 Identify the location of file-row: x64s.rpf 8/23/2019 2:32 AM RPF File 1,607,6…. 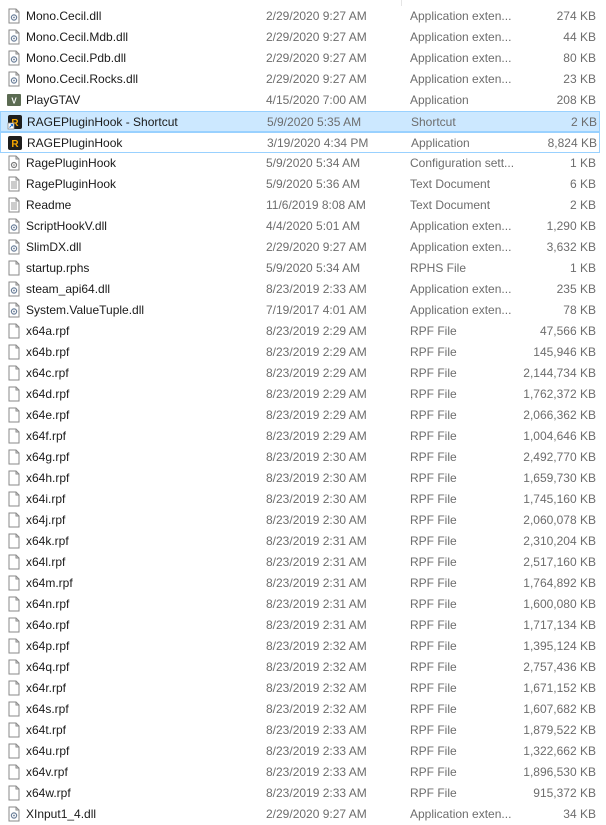
(300, 709).